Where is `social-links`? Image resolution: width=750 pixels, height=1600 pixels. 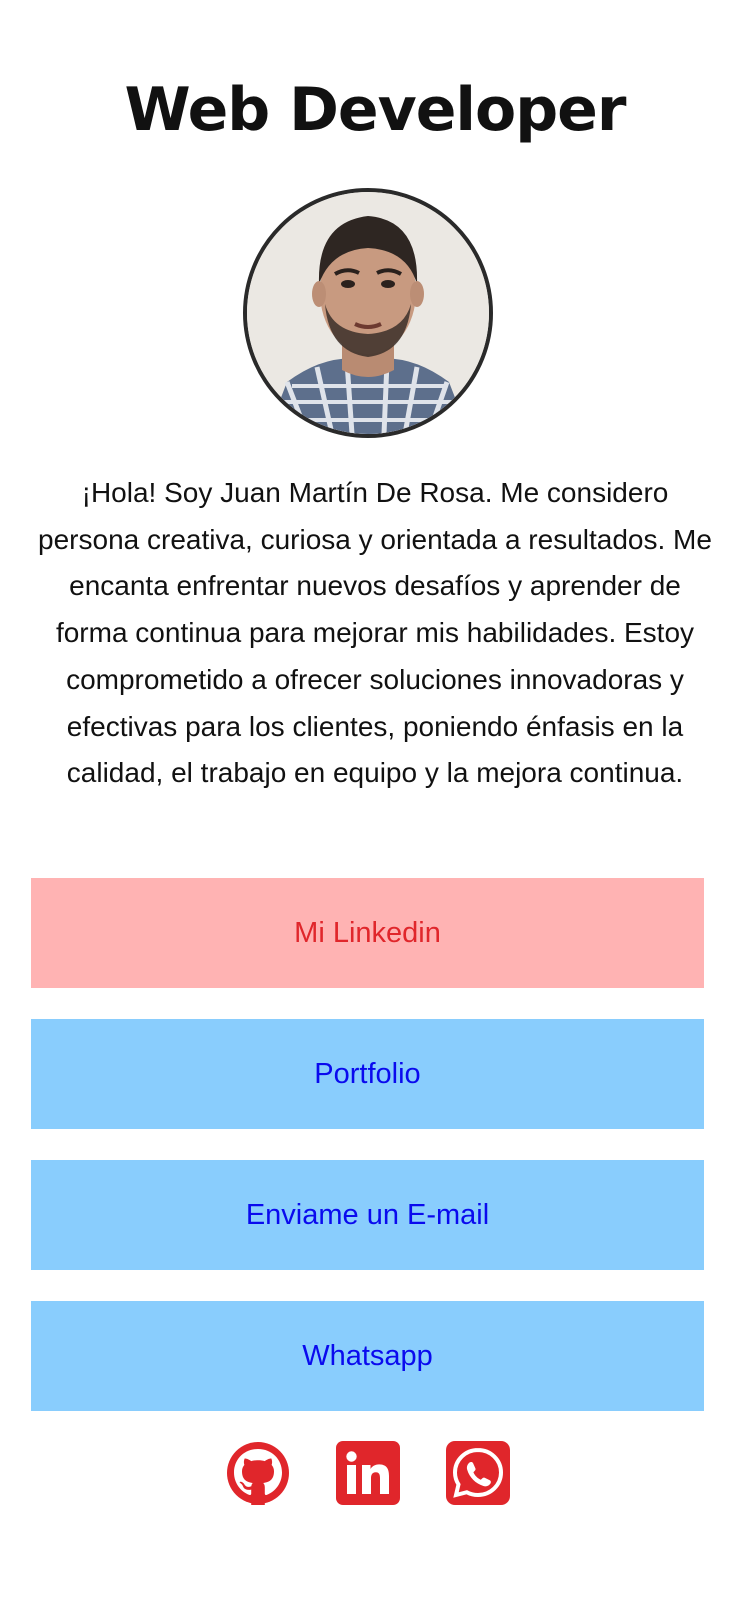 social-links is located at coordinates (375, 1473).